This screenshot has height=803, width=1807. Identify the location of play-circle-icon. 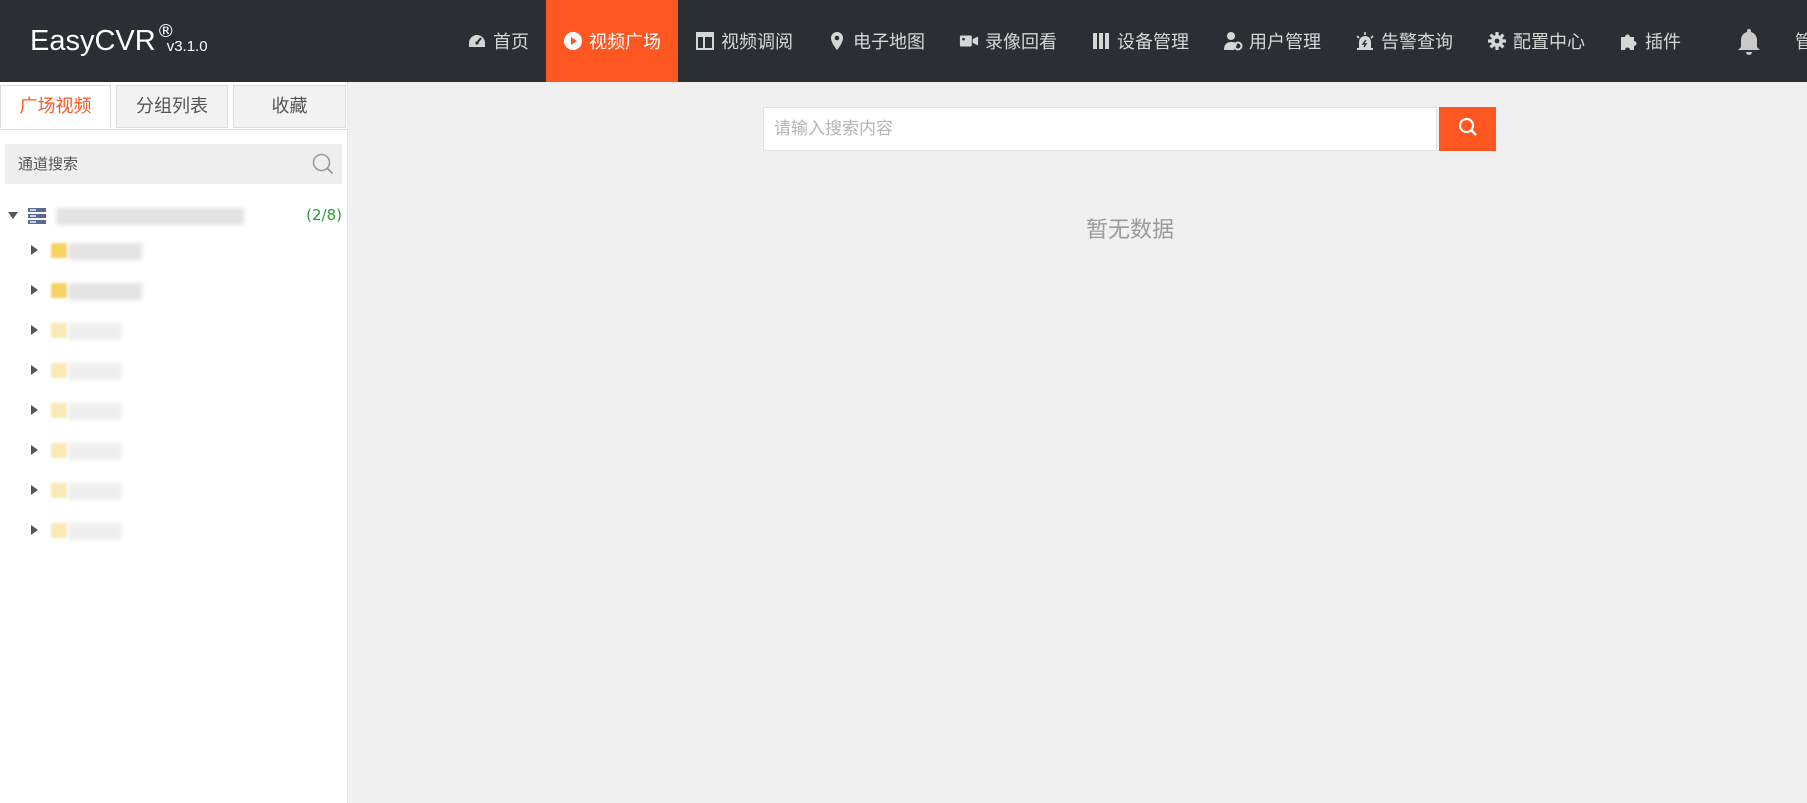
(573, 41).